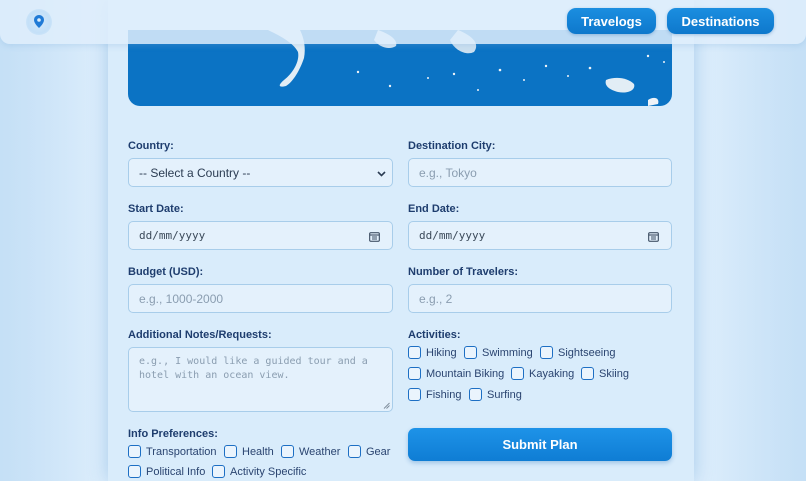 This screenshot has width=806, height=481. I want to click on resize-handle-icon, so click(386, 405).